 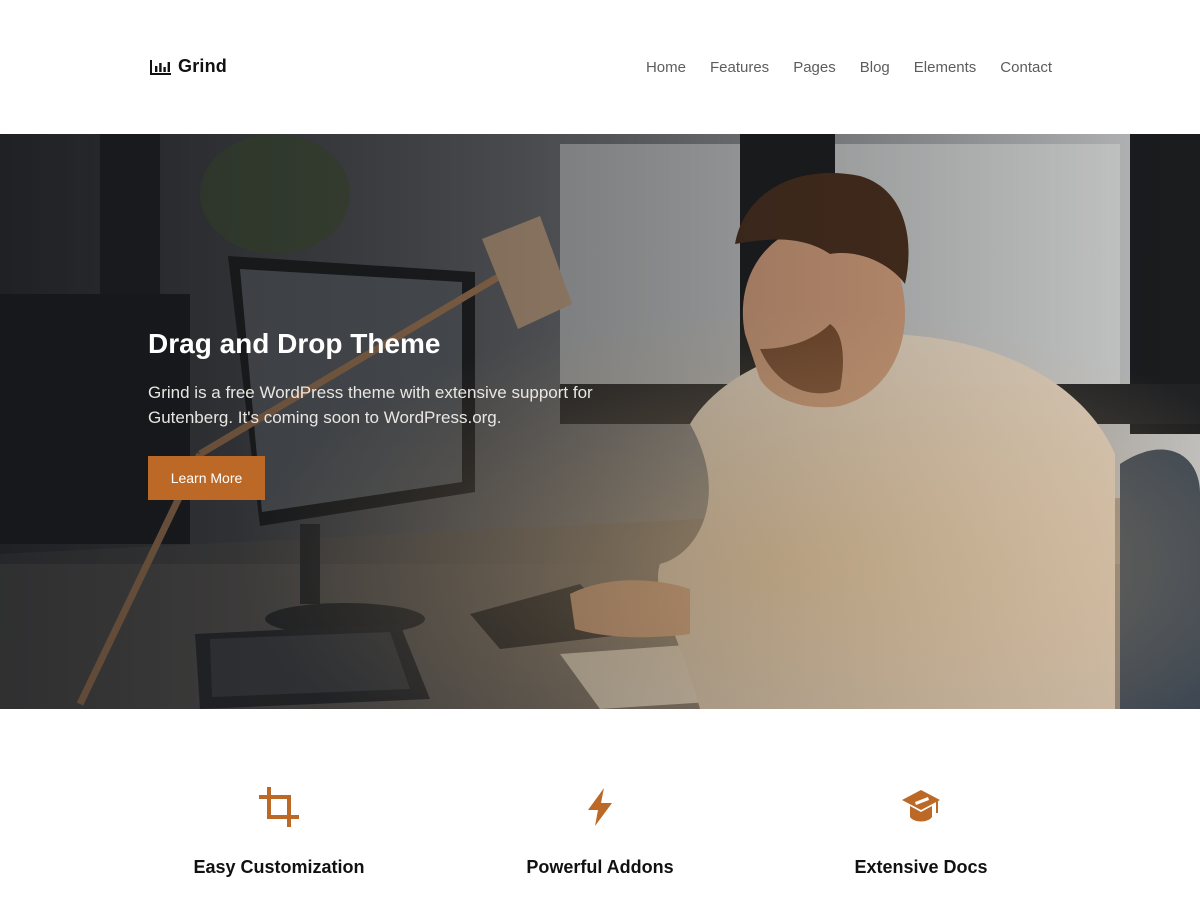 I want to click on brand-logo: Grind, so click(x=188, y=66).